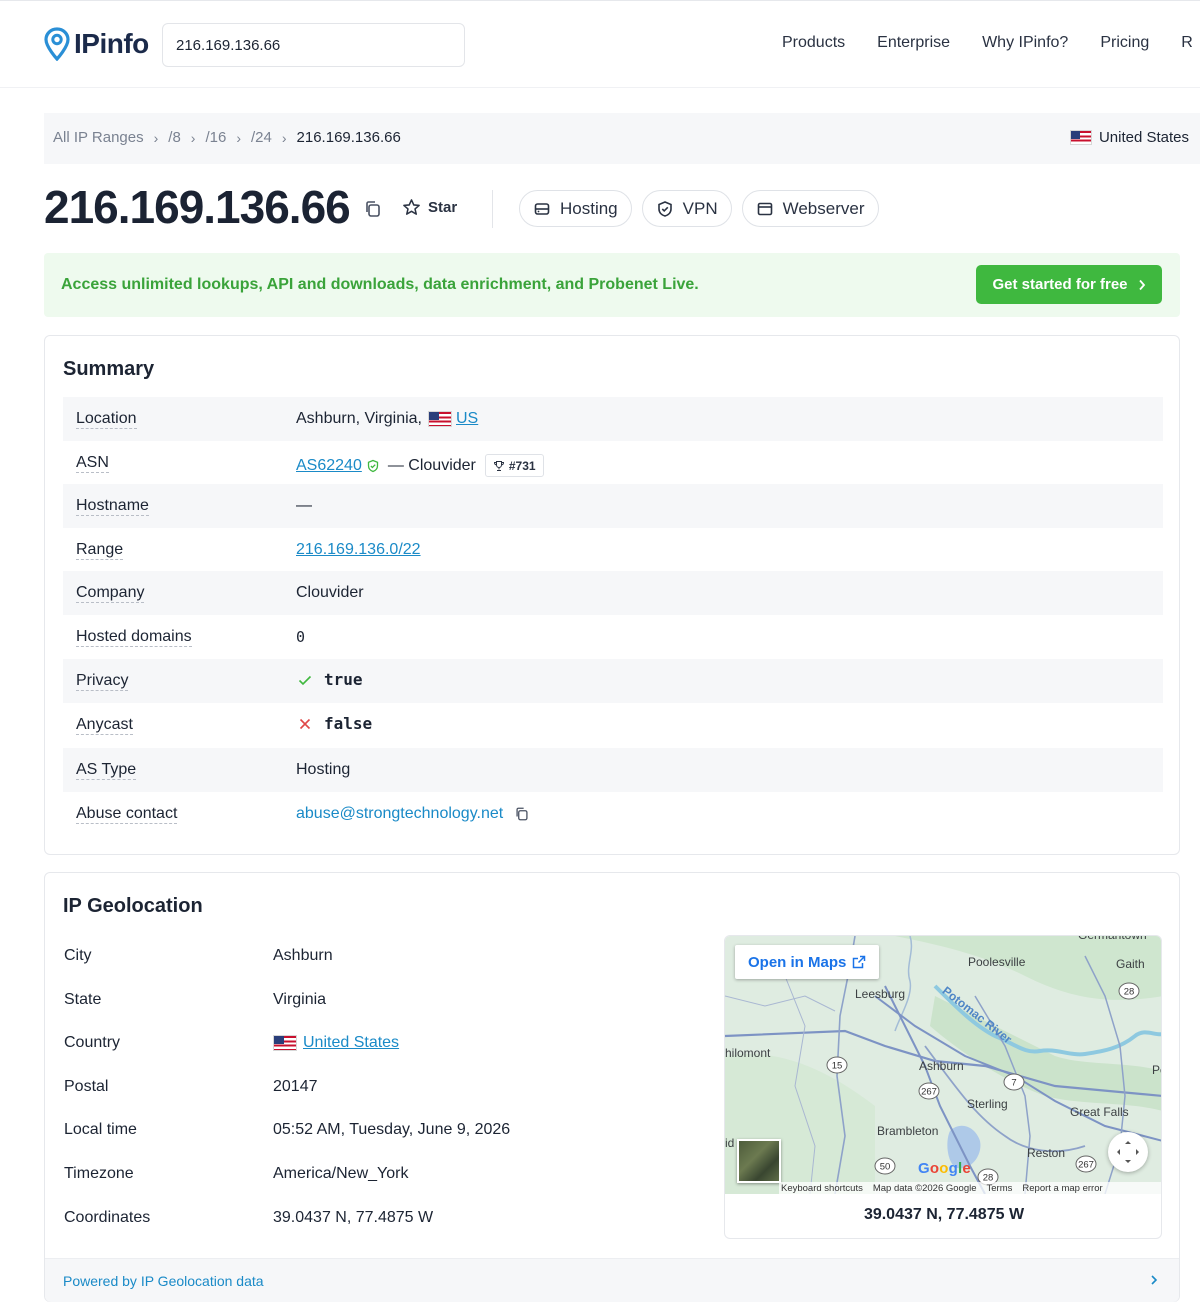 Image resolution: width=1200 pixels, height=1303 pixels. Describe the element at coordinates (109, 369) in the screenshot. I see `summary-title: Summary` at that location.